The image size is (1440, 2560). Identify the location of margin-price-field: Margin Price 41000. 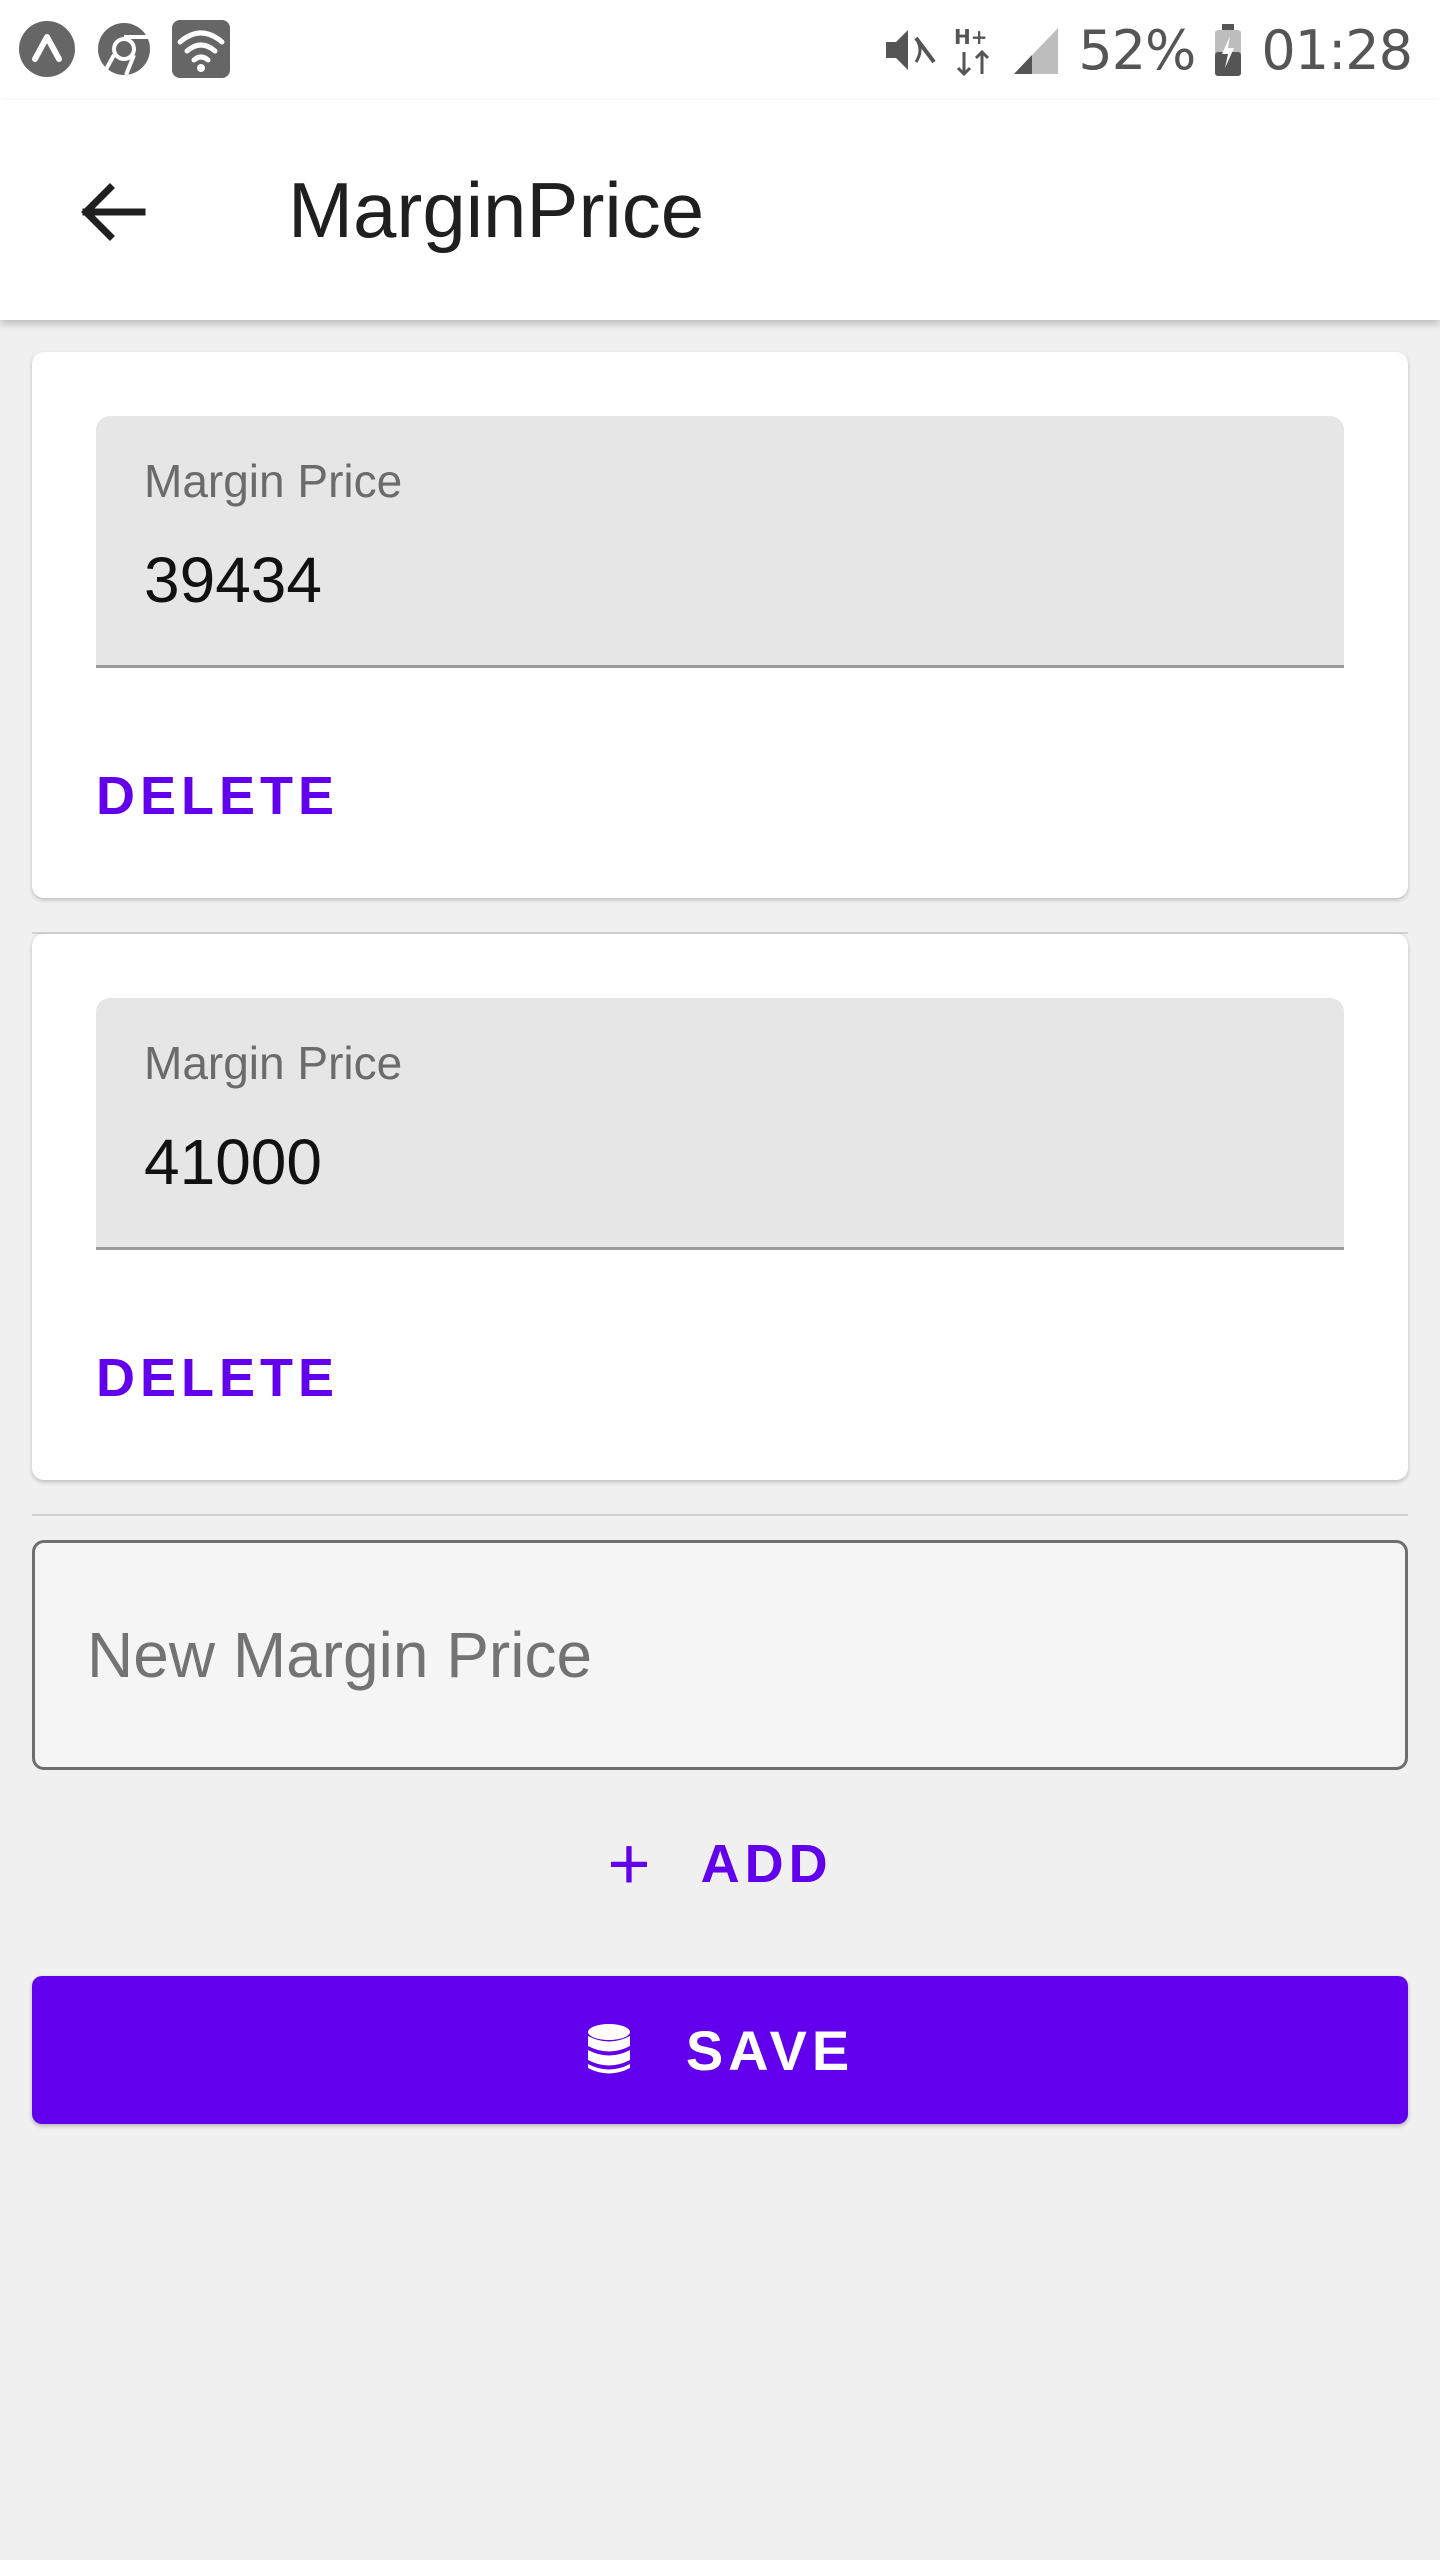
(720, 1124).